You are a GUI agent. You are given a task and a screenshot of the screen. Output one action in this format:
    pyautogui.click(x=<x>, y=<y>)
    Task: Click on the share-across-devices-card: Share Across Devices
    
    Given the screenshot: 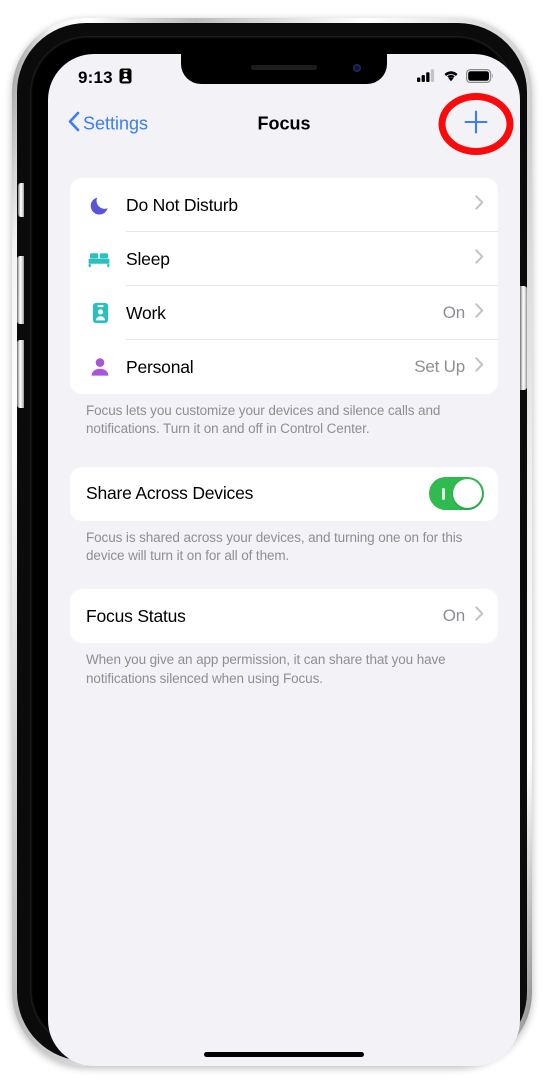 What is the action you would take?
    pyautogui.click(x=284, y=493)
    